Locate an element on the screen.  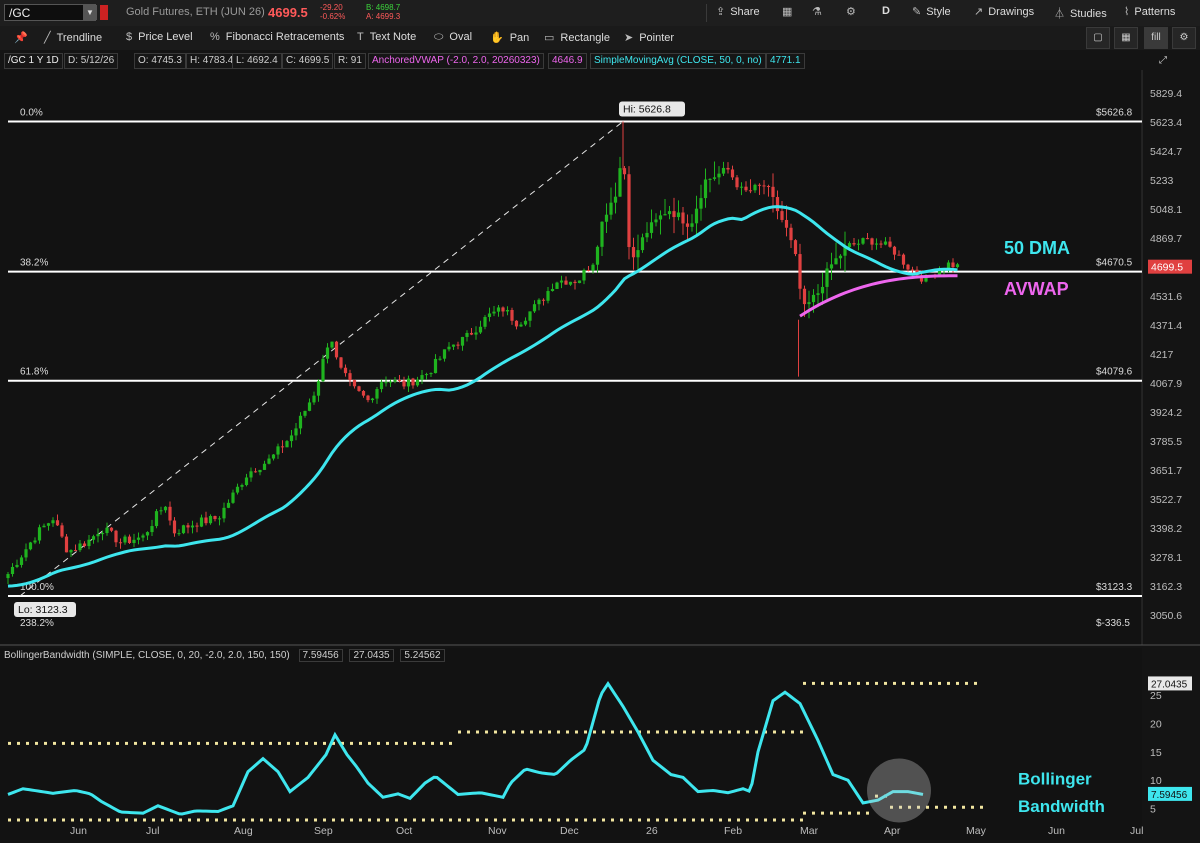
share-button: ⇪ Share is located at coordinates (738, 11).